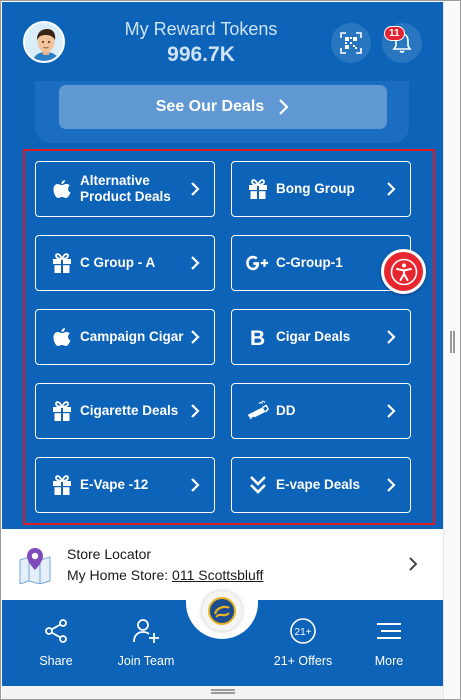 This screenshot has width=461, height=700. Describe the element at coordinates (309, 262) in the screenshot. I see `deal-card-label: C-Group-1` at that location.